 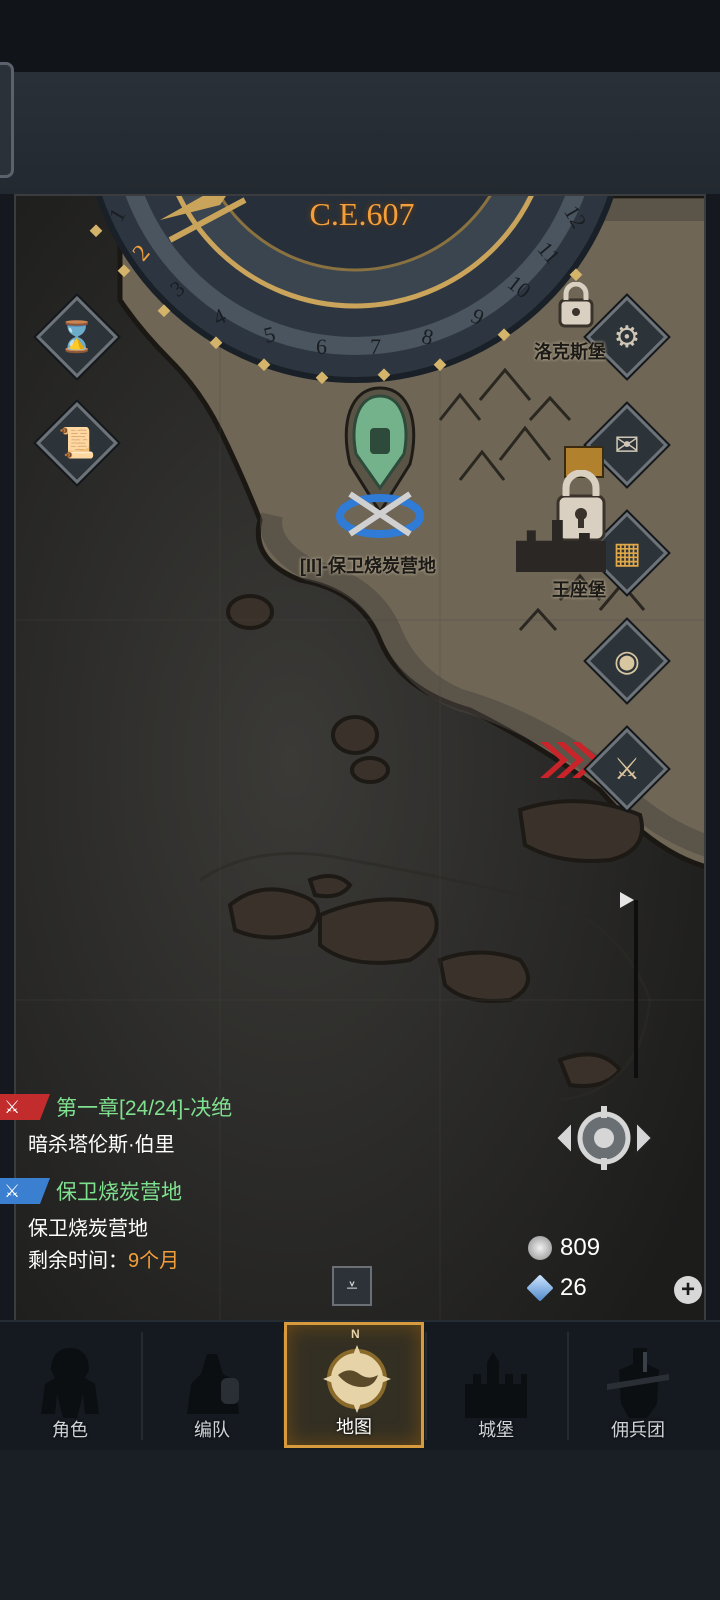 I want to click on tab-map: N 地图, so click(x=354, y=1385).